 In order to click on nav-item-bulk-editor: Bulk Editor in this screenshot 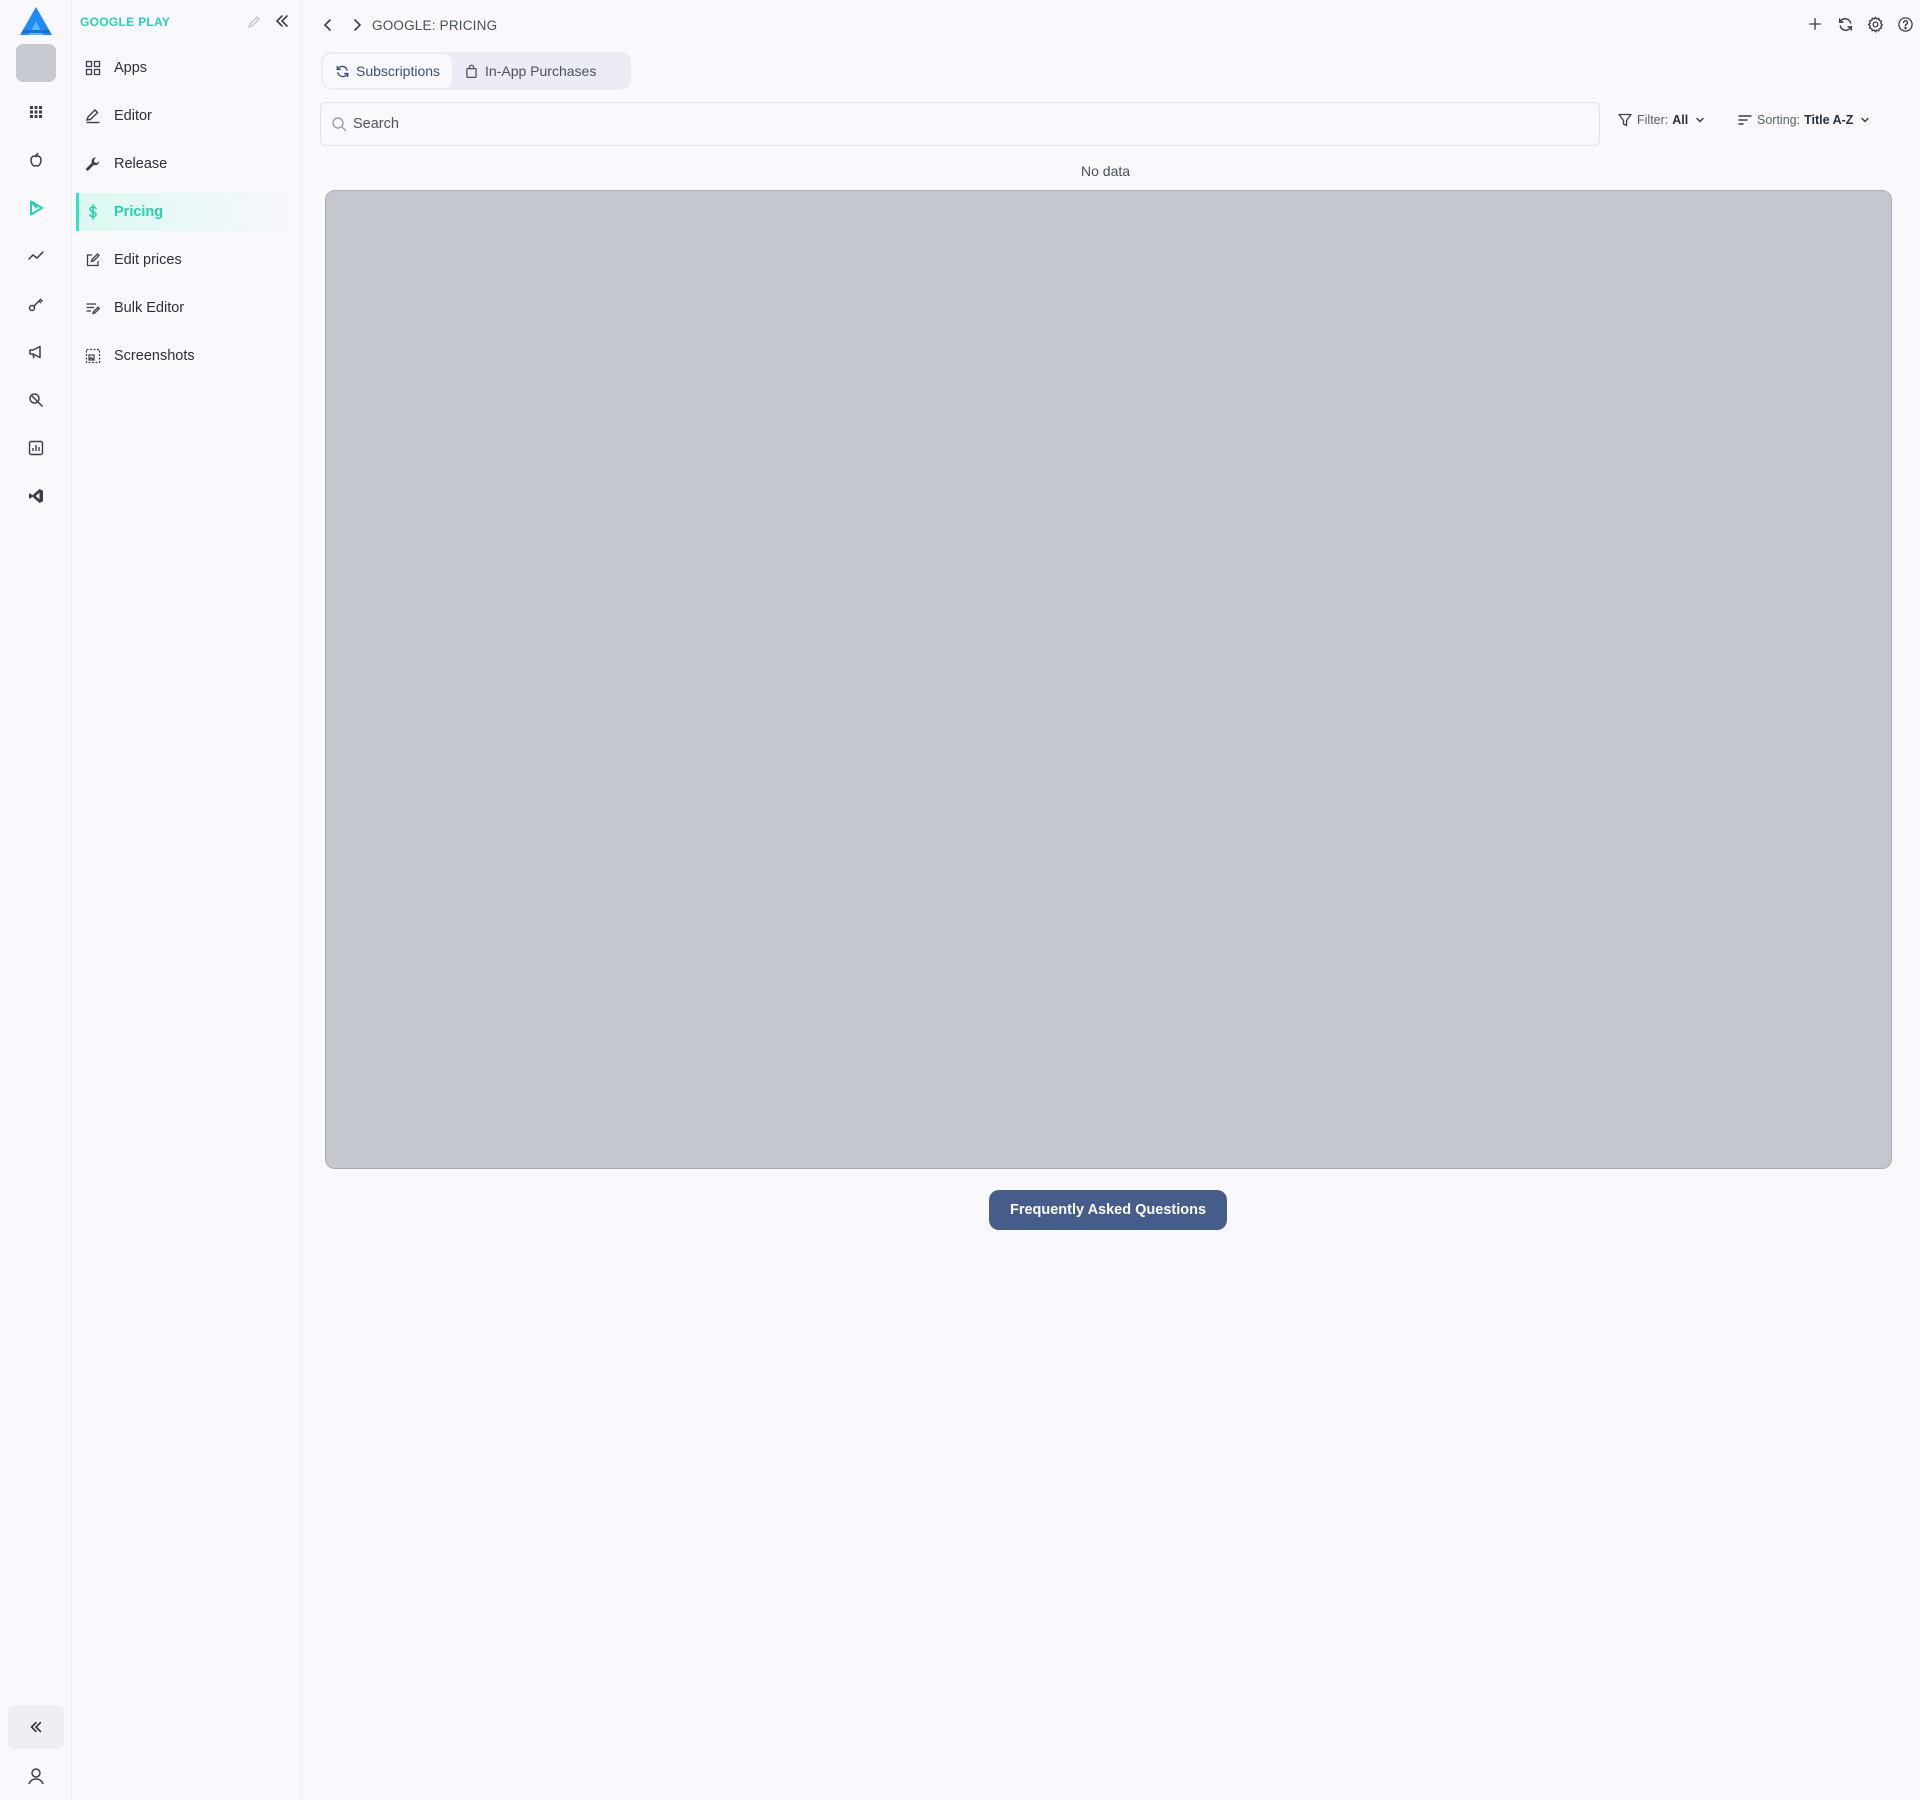, I will do `click(186, 308)`.